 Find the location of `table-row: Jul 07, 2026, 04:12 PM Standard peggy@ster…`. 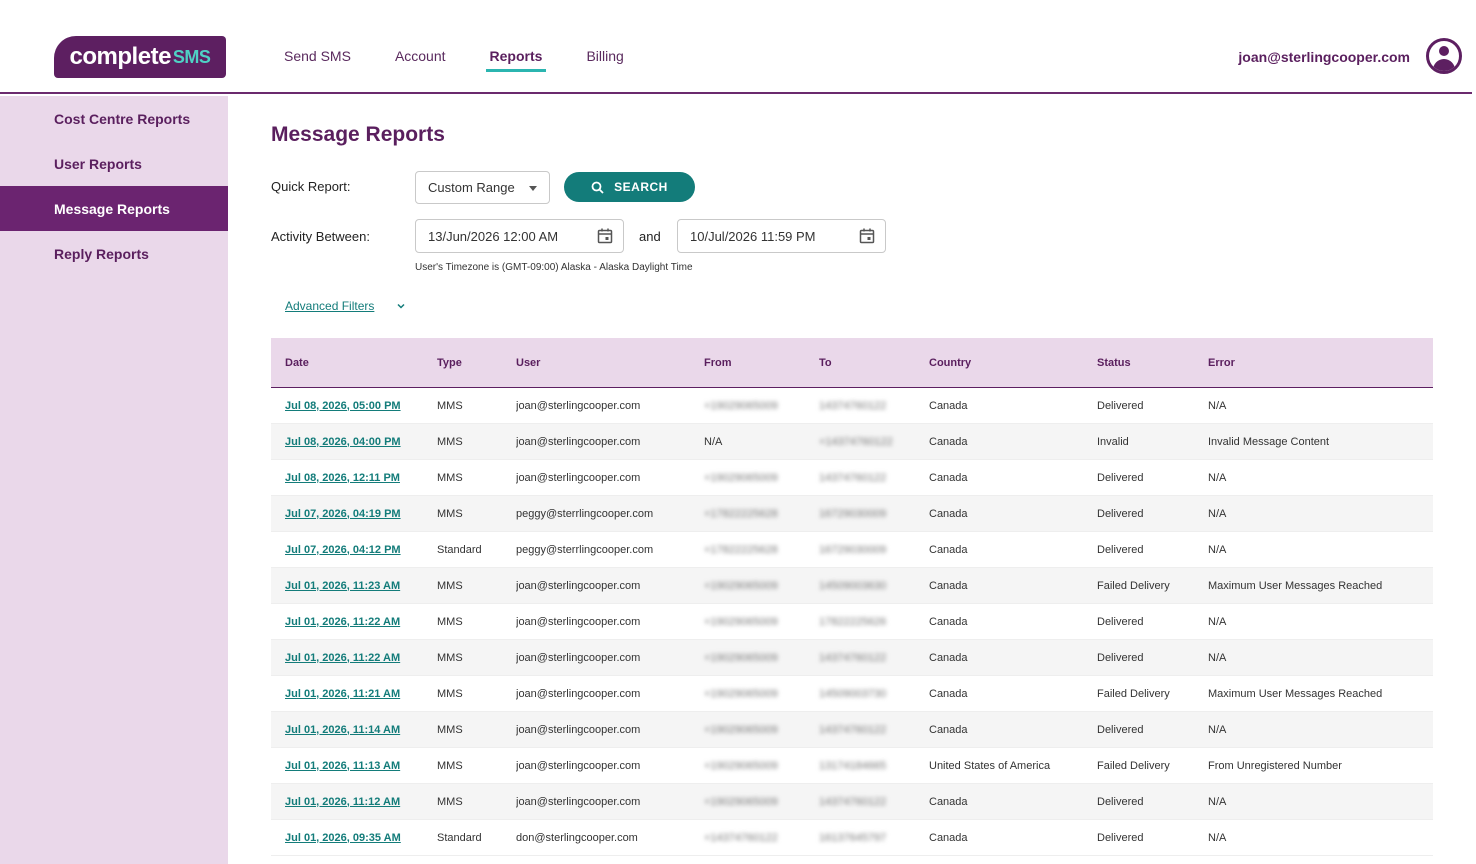

table-row: Jul 07, 2026, 04:12 PM Standard peggy@ster… is located at coordinates (852, 550).